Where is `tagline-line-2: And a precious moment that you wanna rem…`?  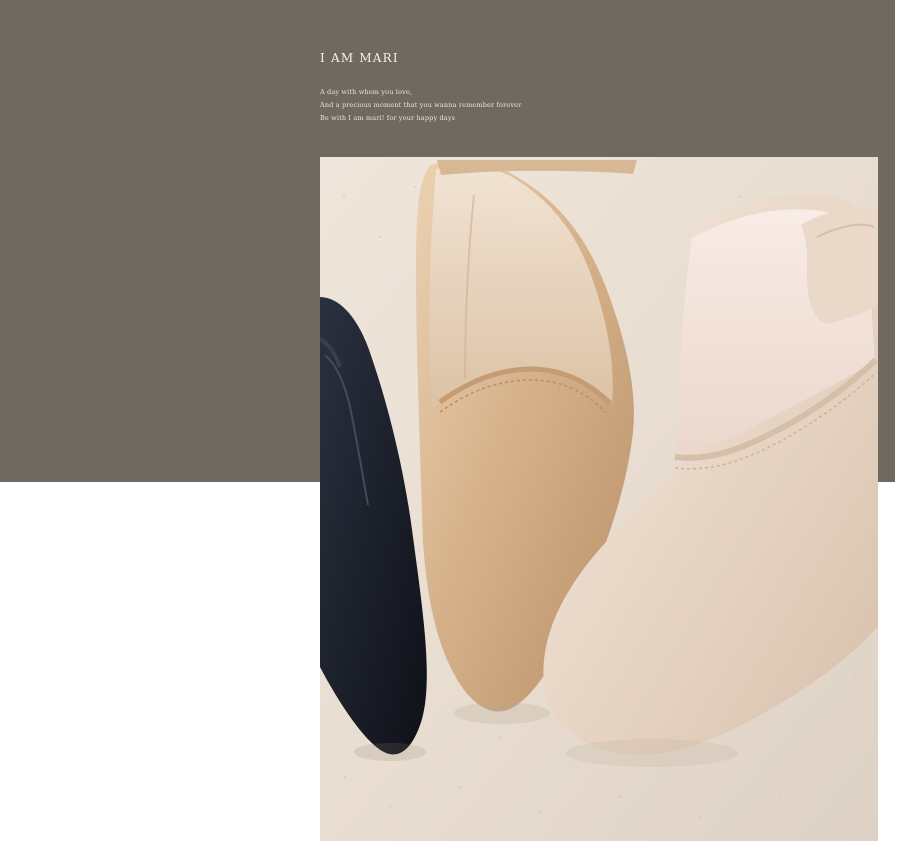
tagline-line-2: And a precious moment that you wanna rem… is located at coordinates (421, 105).